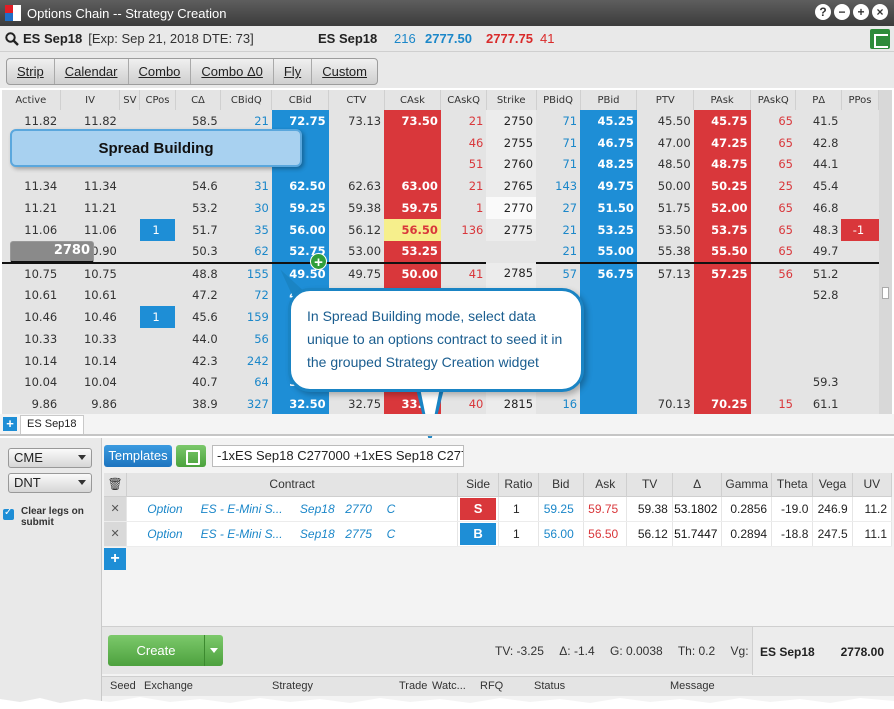 This screenshot has height=709, width=894. I want to click on cell-iv: 10.33, so click(90, 338).